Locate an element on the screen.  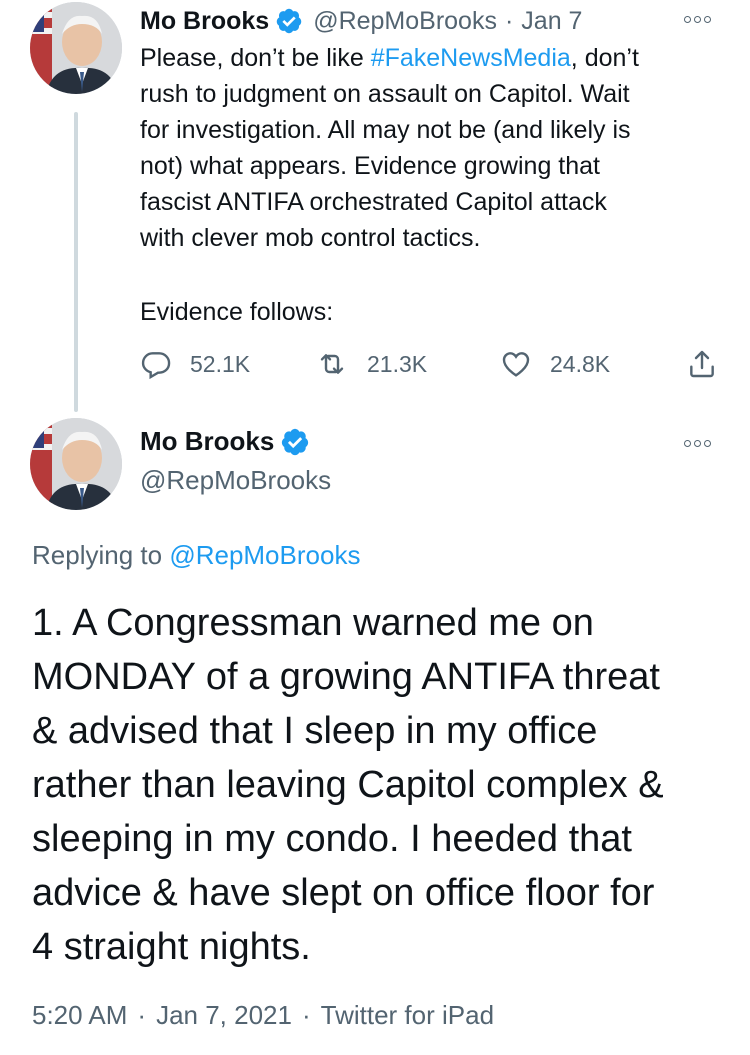
tweet1-action-bar: 52.1K 21.3K 24.8K is located at coordinates (435, 364).